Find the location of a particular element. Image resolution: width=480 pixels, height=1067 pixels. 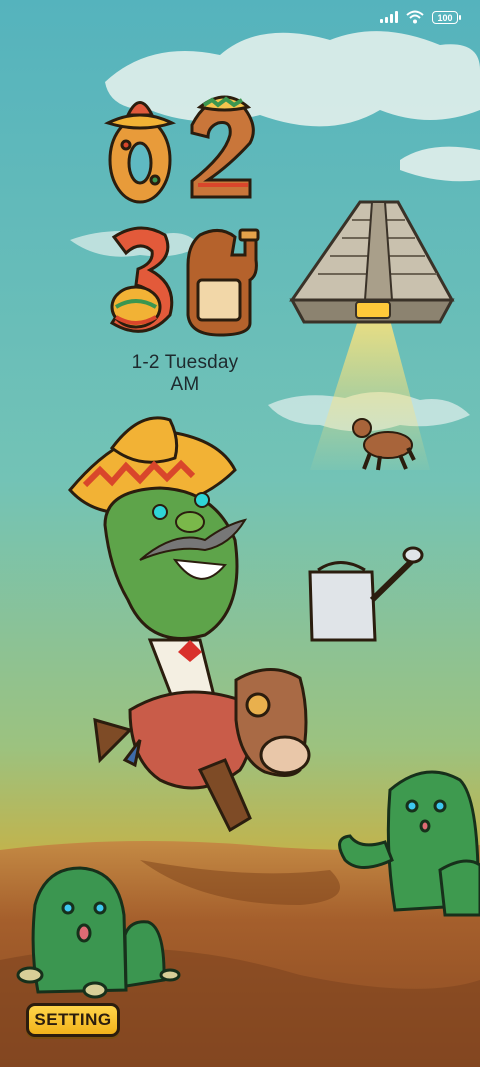

wifi-icon is located at coordinates (415, 17).